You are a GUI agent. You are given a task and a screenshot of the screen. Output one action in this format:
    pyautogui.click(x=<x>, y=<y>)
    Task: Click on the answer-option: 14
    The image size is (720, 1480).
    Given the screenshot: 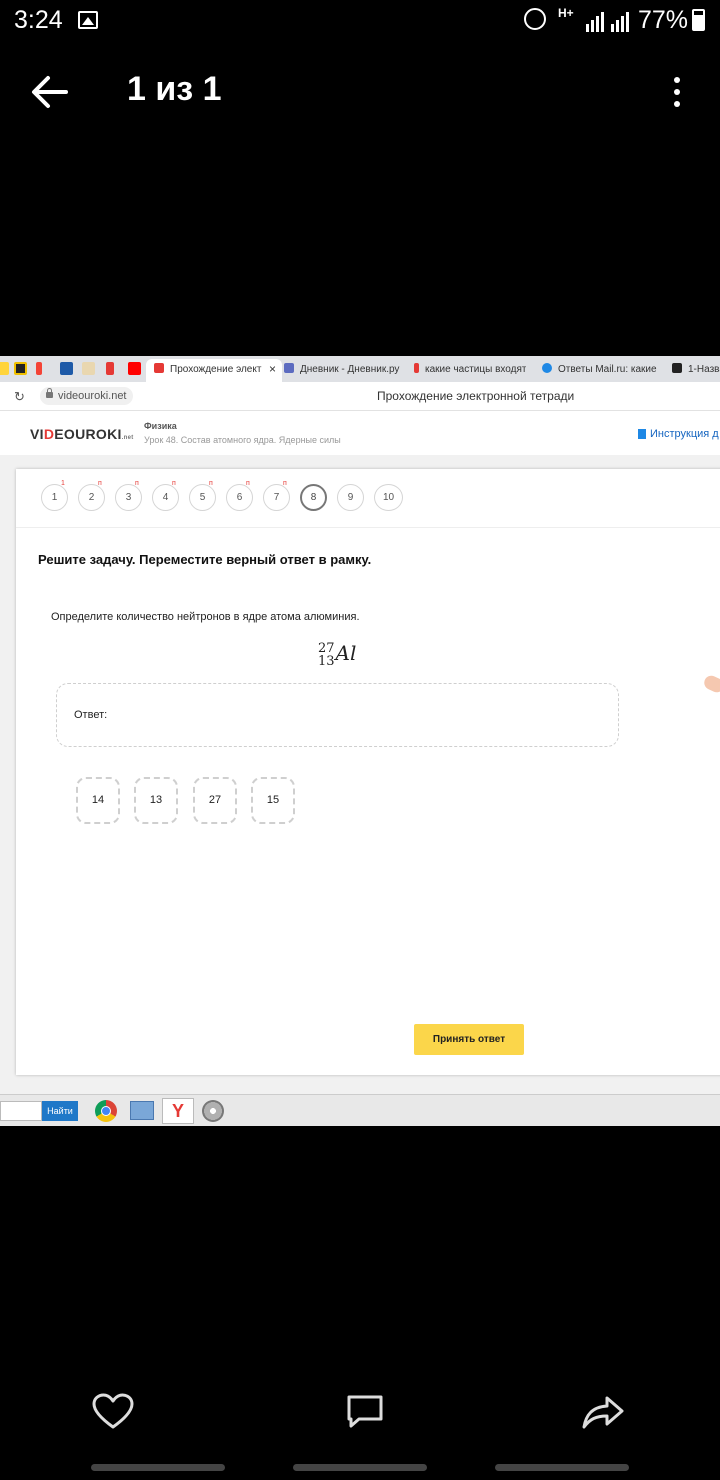 What is the action you would take?
    pyautogui.click(x=98, y=800)
    